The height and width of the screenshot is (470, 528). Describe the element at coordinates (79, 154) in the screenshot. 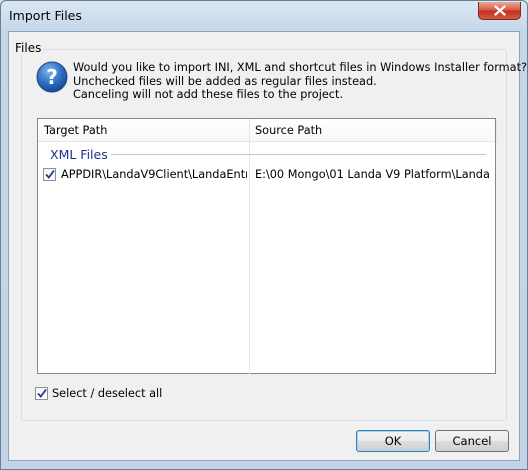

I see `xml-files-group-header: XML Files` at that location.